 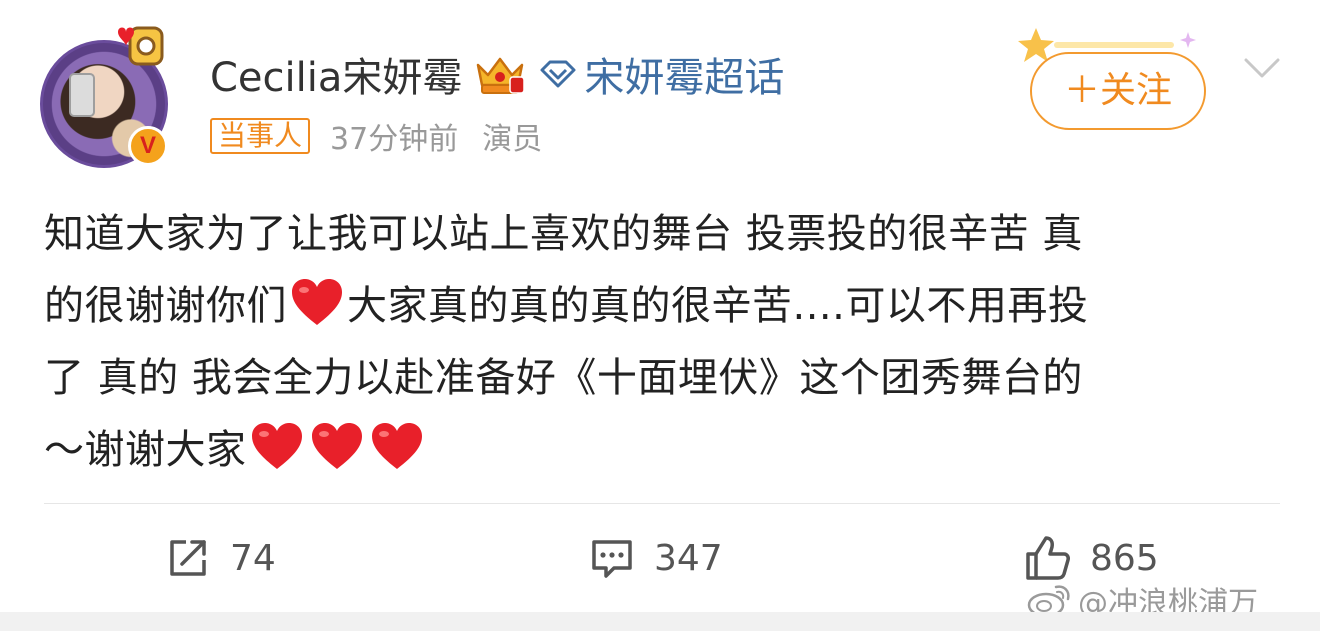 I want to click on comment-icon, so click(x=612, y=559).